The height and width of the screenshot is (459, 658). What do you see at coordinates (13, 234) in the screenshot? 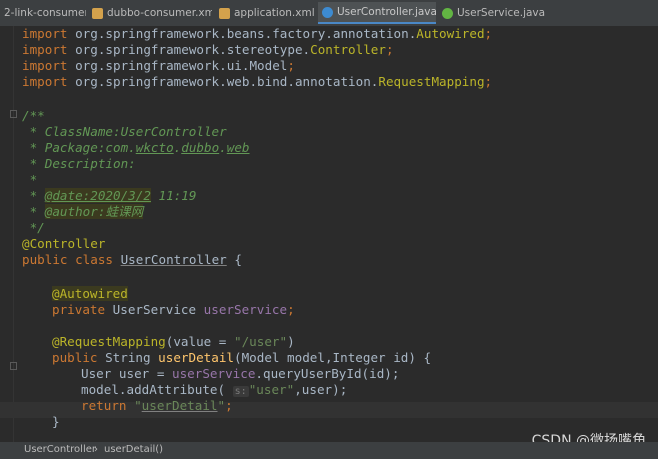
I see `gutter` at bounding box center [13, 234].